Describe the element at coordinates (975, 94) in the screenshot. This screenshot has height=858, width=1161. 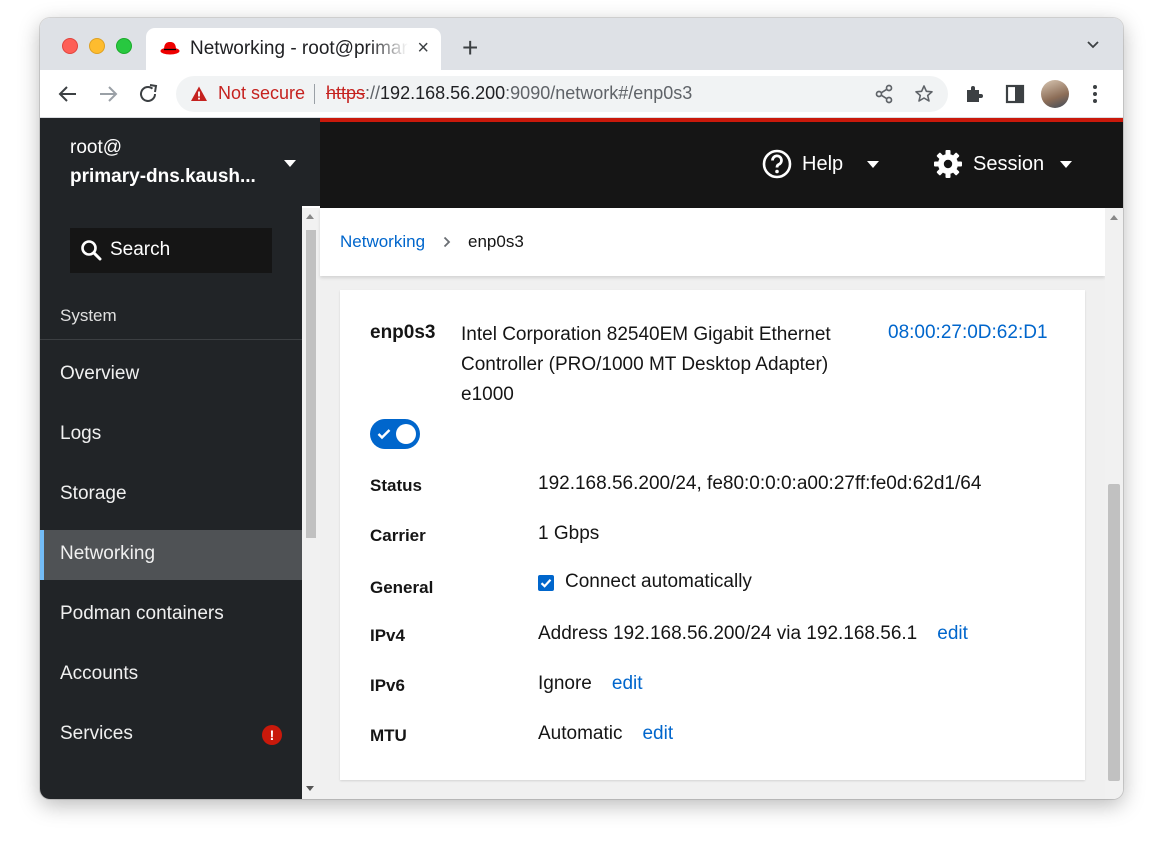
I see `extensions-icon` at that location.